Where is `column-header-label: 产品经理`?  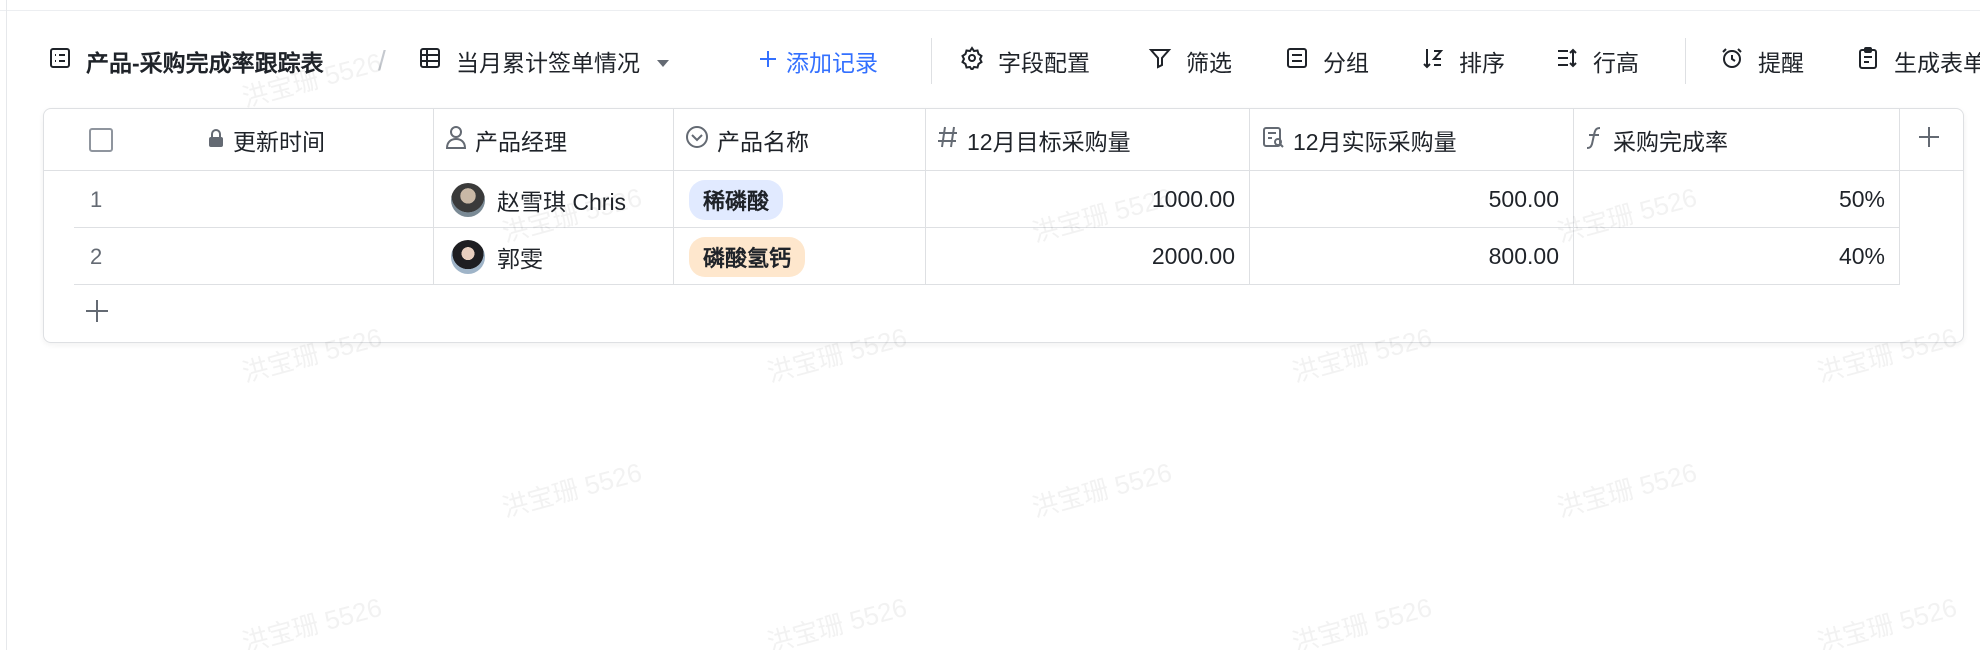
column-header-label: 产品经理 is located at coordinates (521, 142).